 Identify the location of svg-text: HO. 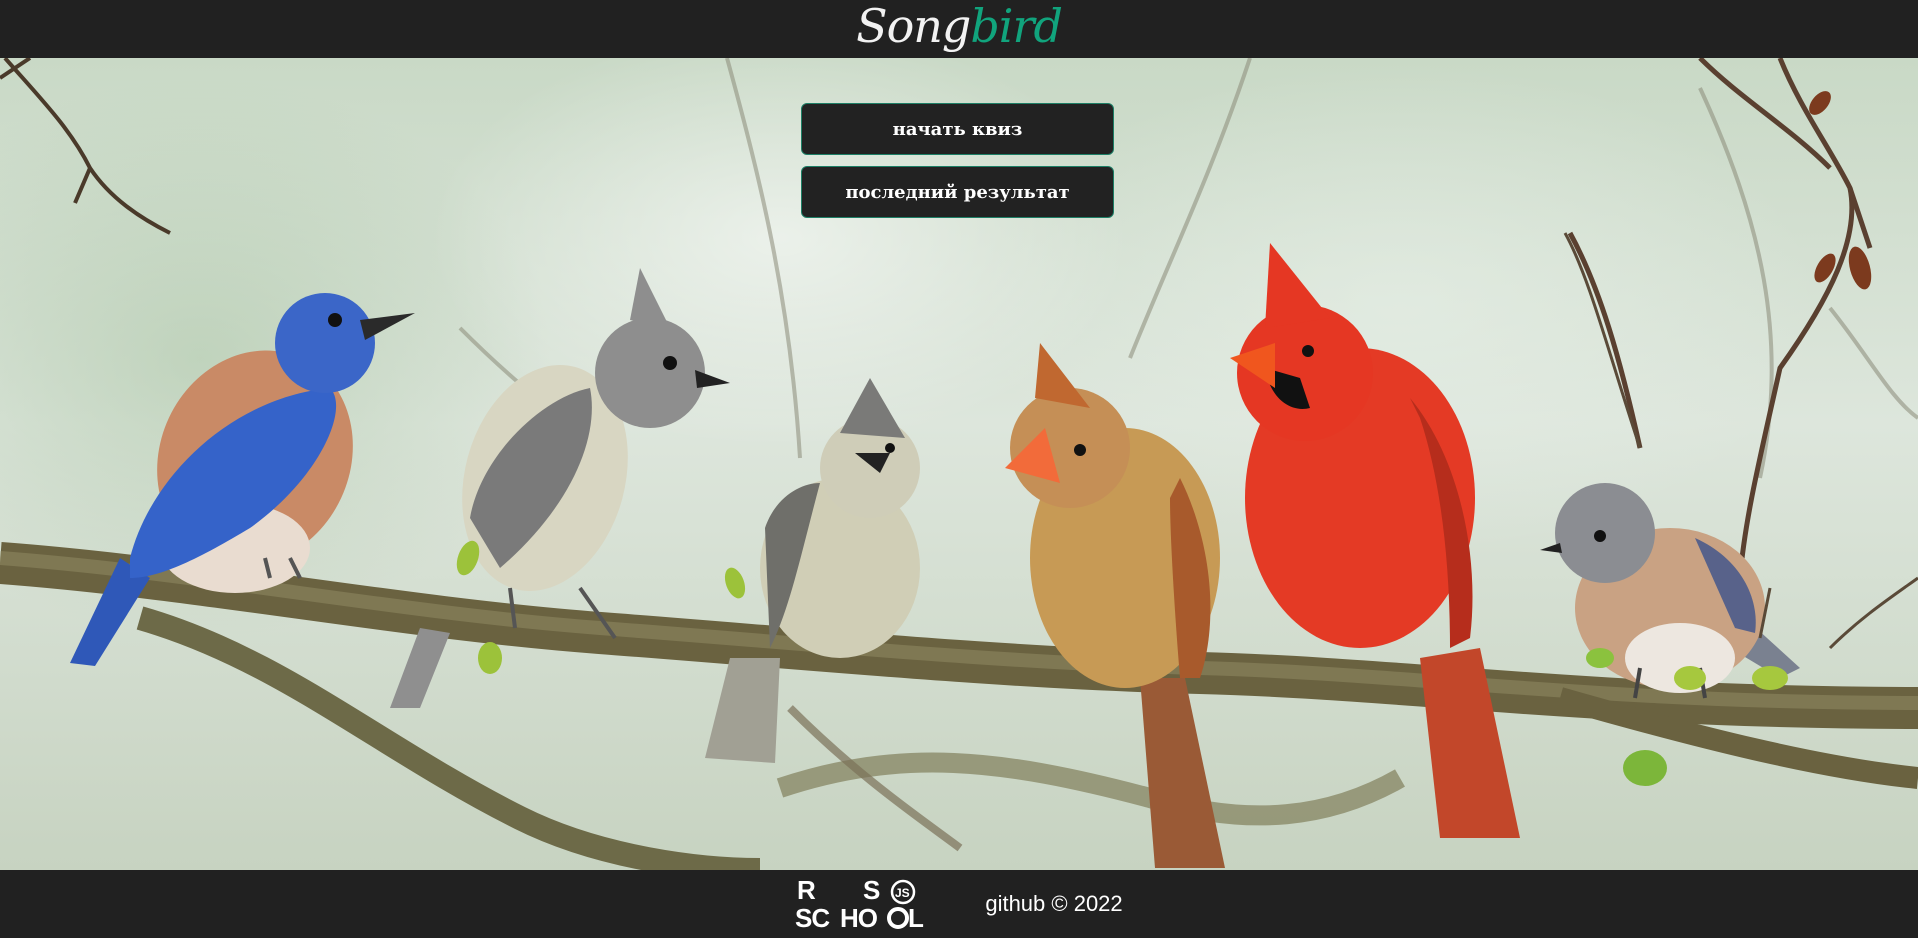
(859, 917).